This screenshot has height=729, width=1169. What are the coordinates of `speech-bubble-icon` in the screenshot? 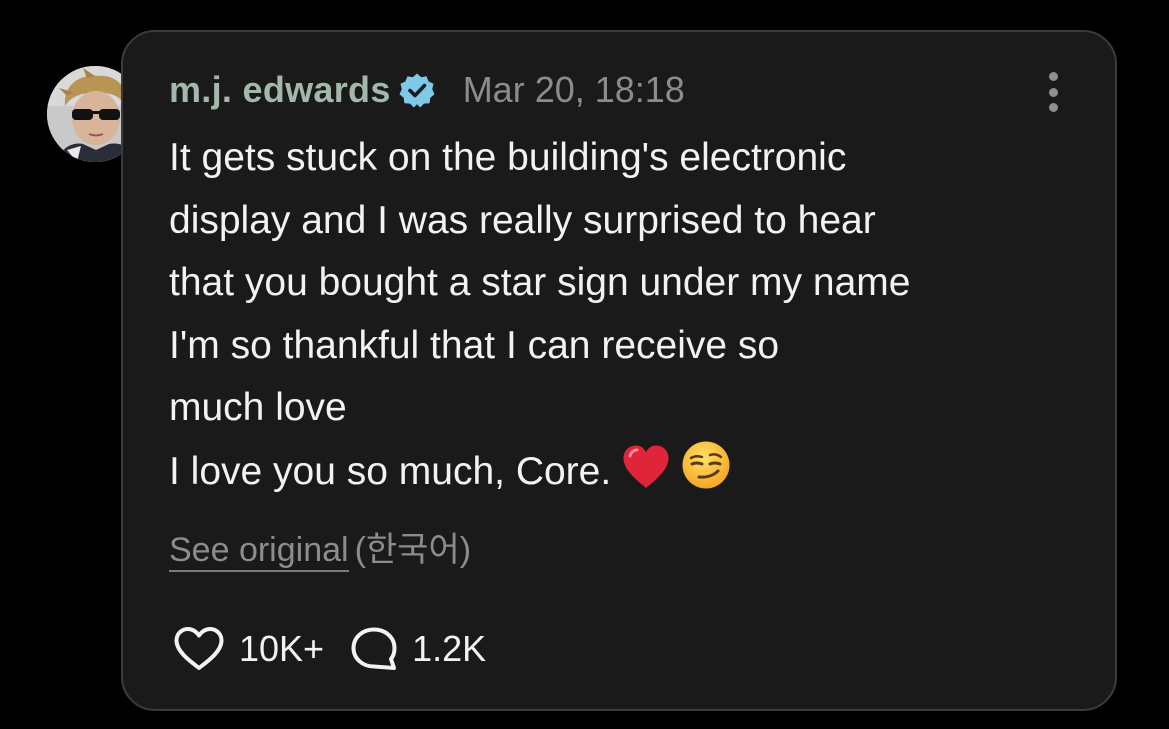 It's located at (374, 648).